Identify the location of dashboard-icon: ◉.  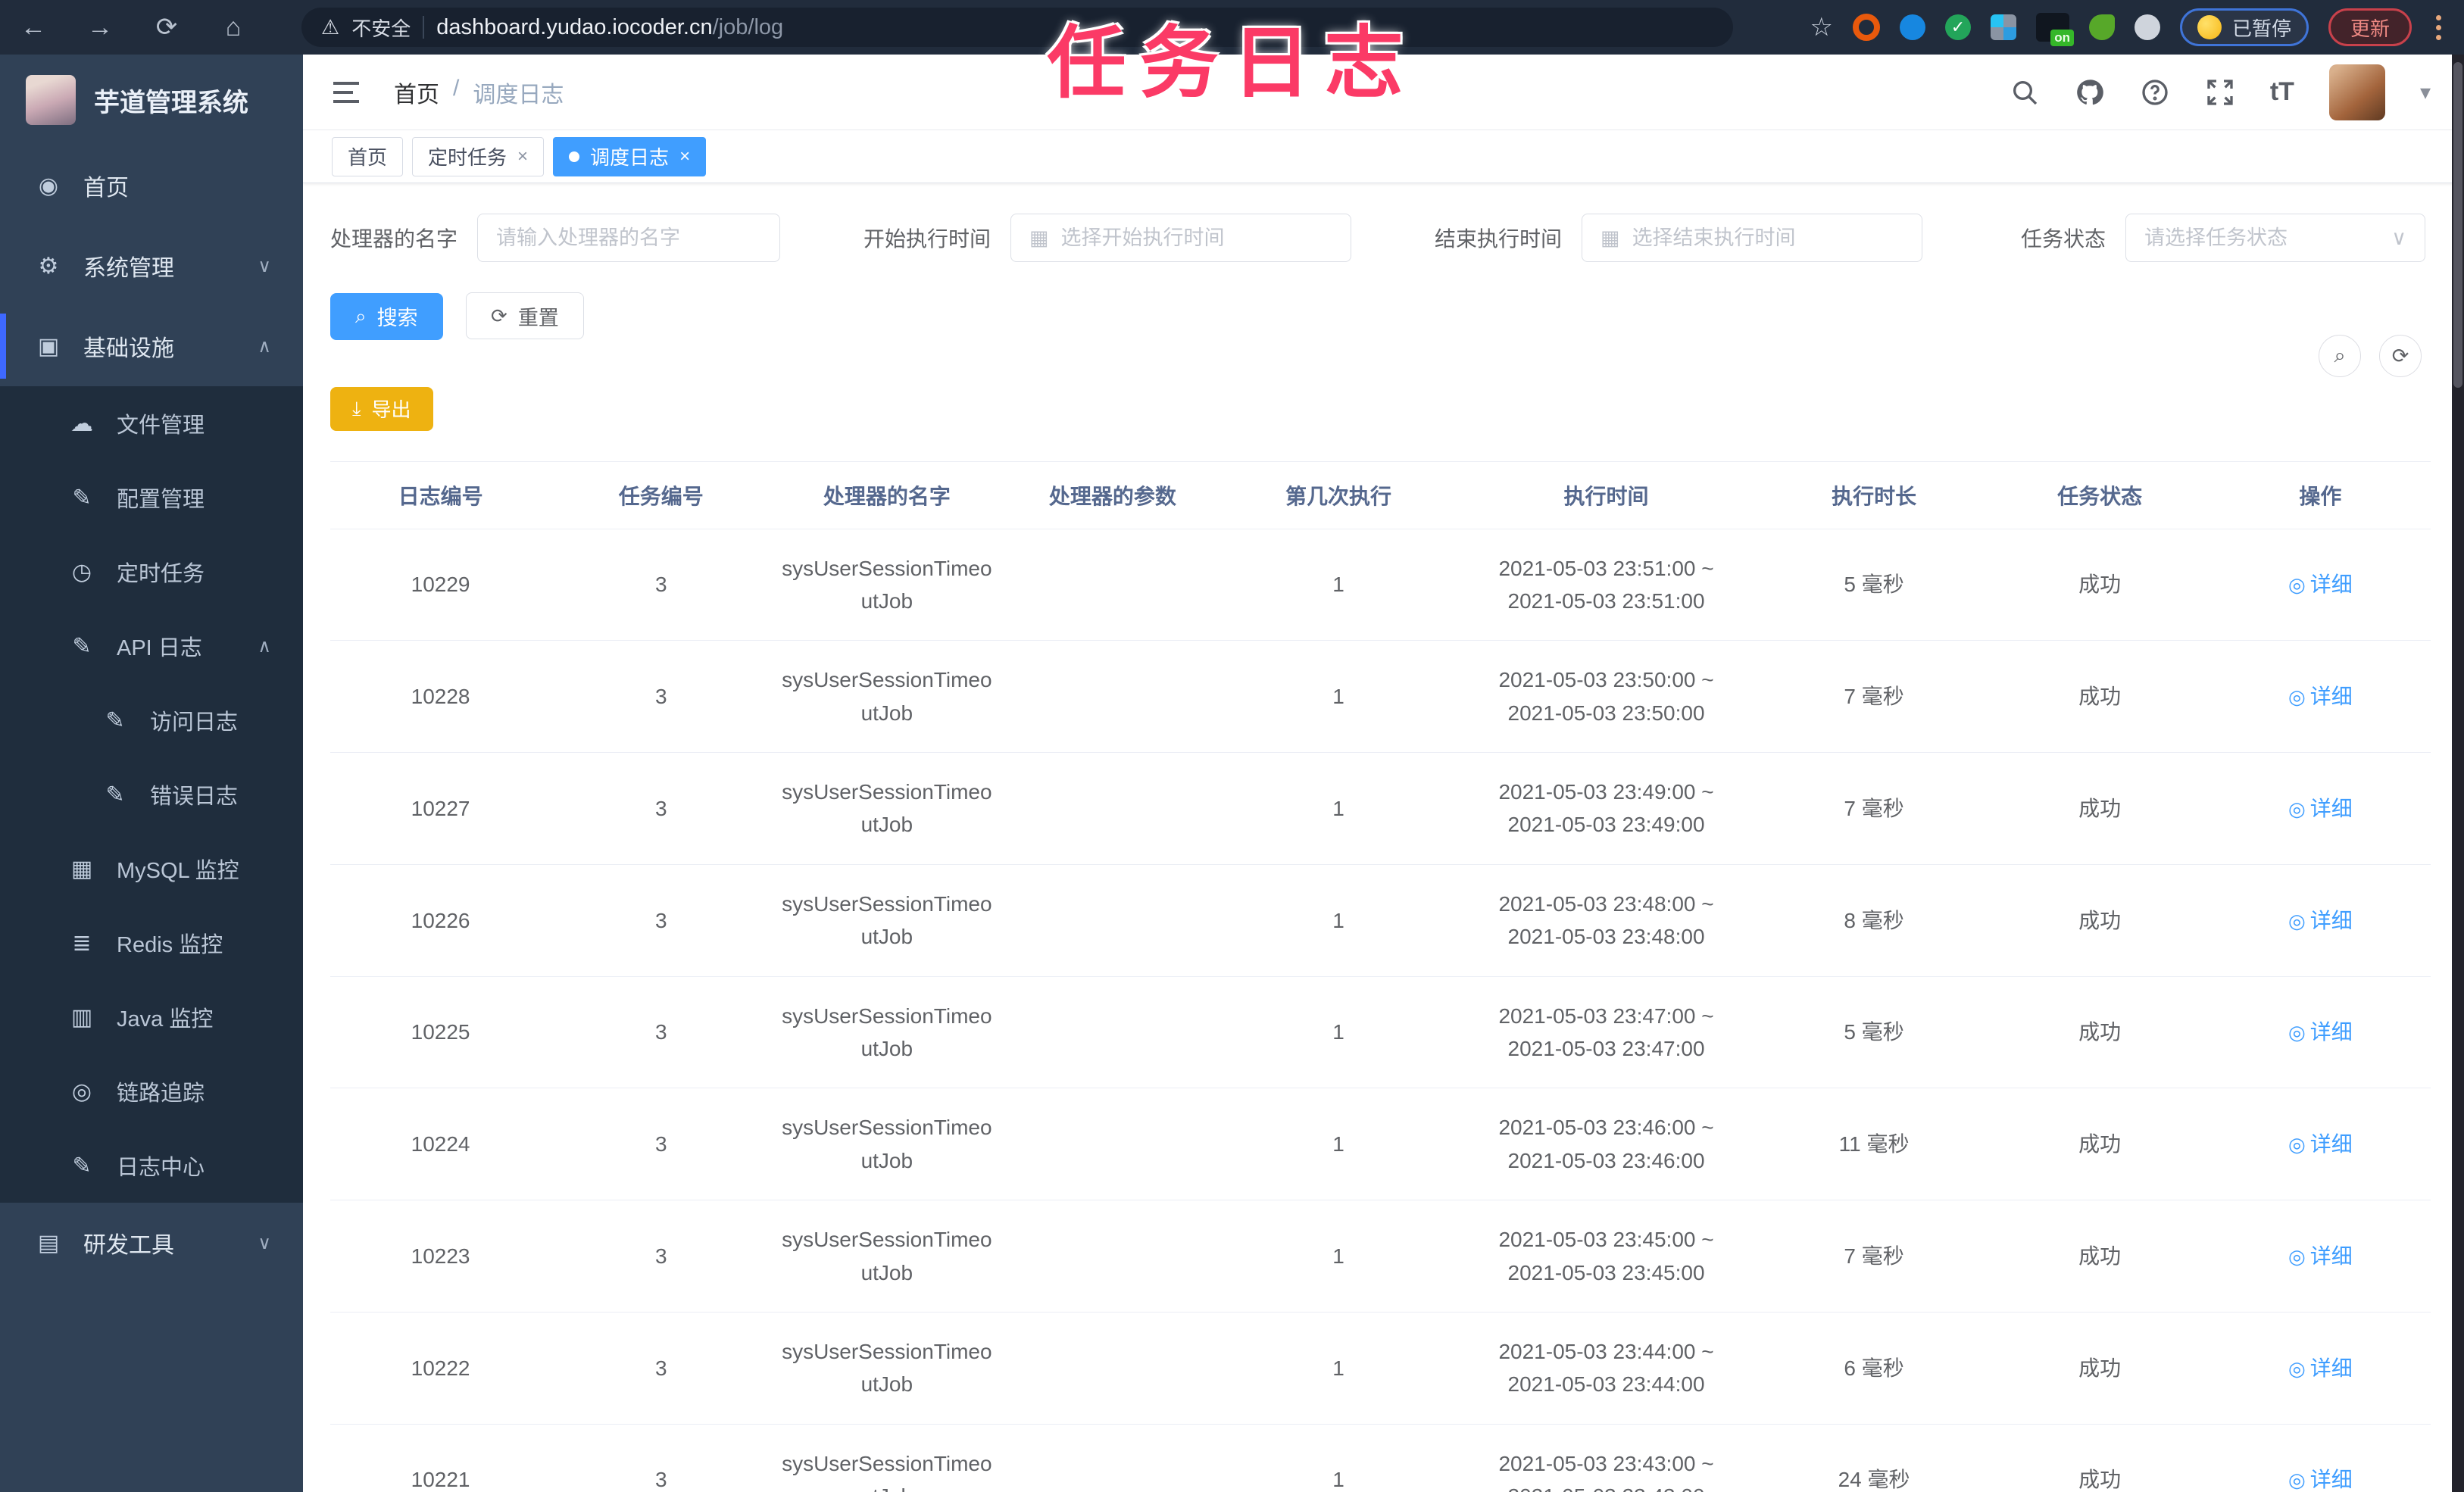
(48, 186).